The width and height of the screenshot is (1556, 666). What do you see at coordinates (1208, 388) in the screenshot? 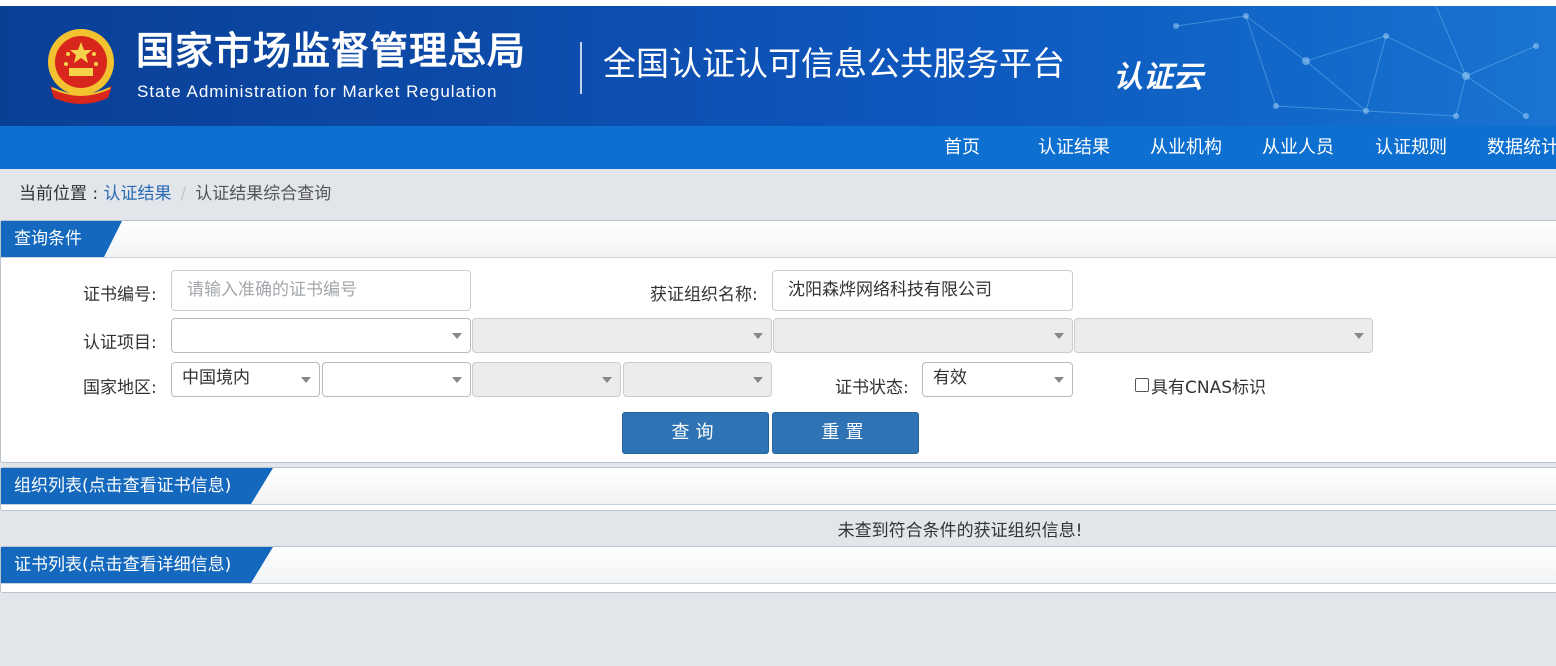
I see `cnas-label: 具有CNAS标识` at bounding box center [1208, 388].